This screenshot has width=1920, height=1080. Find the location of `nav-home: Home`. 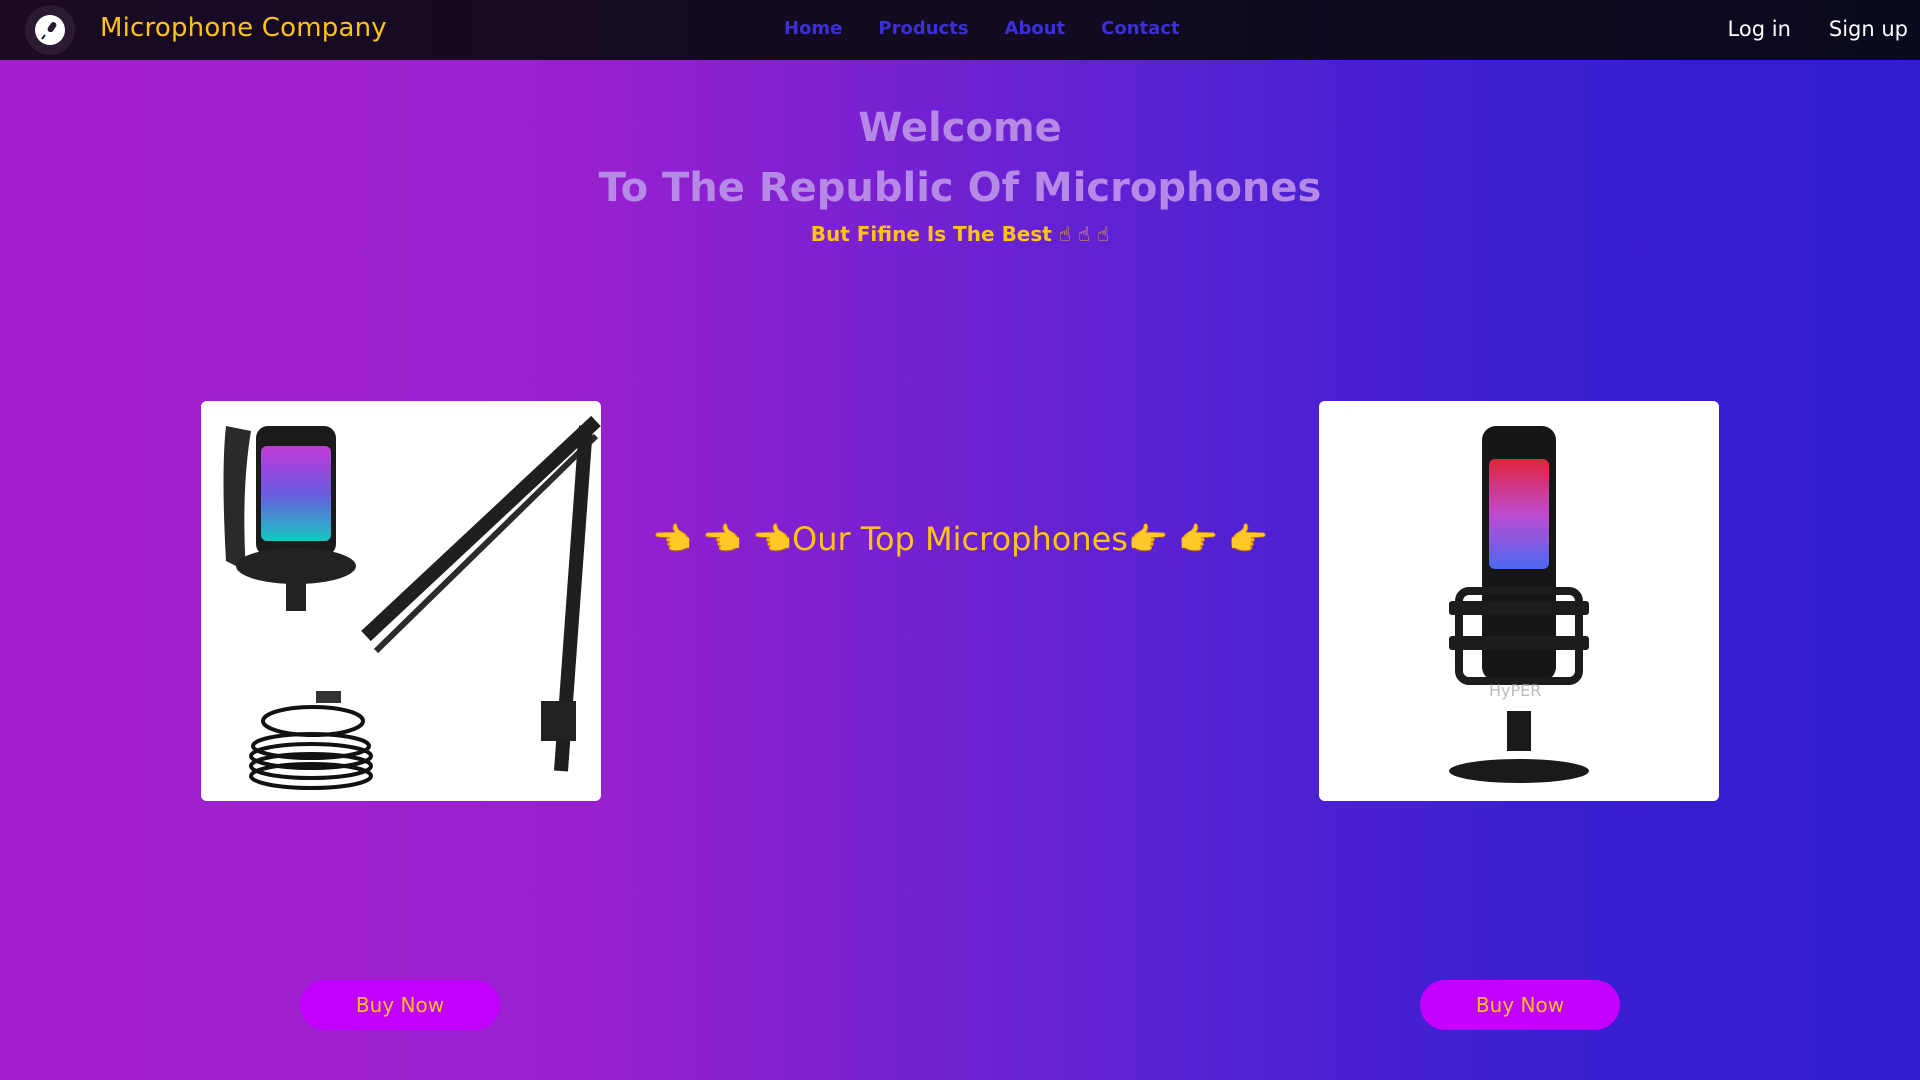

nav-home: Home is located at coordinates (813, 28).